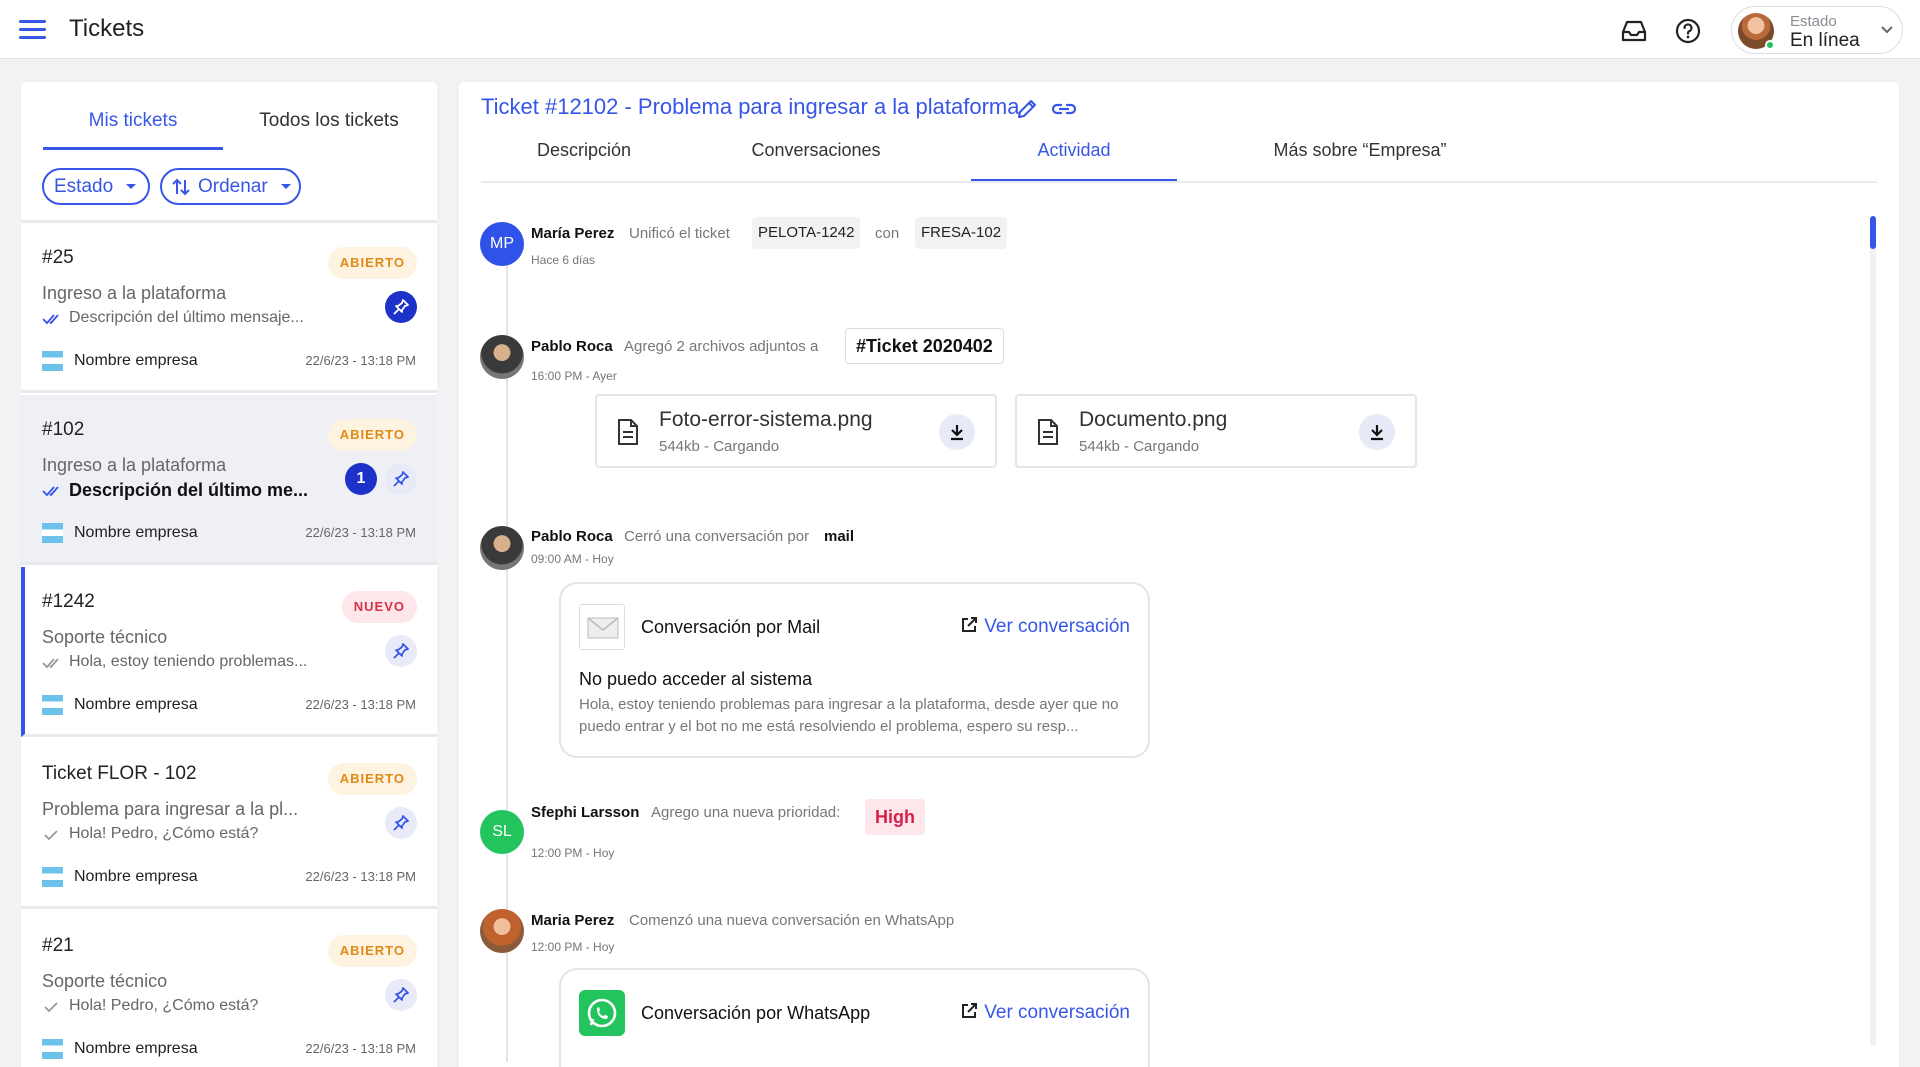  Describe the element at coordinates (1064, 109) in the screenshot. I see `link-icon` at that location.